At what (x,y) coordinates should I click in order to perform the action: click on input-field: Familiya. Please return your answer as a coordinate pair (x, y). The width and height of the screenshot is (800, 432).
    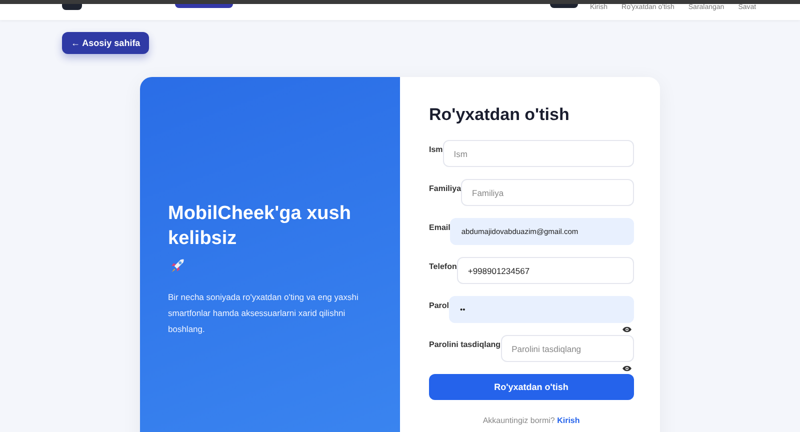
    Looking at the image, I should click on (547, 192).